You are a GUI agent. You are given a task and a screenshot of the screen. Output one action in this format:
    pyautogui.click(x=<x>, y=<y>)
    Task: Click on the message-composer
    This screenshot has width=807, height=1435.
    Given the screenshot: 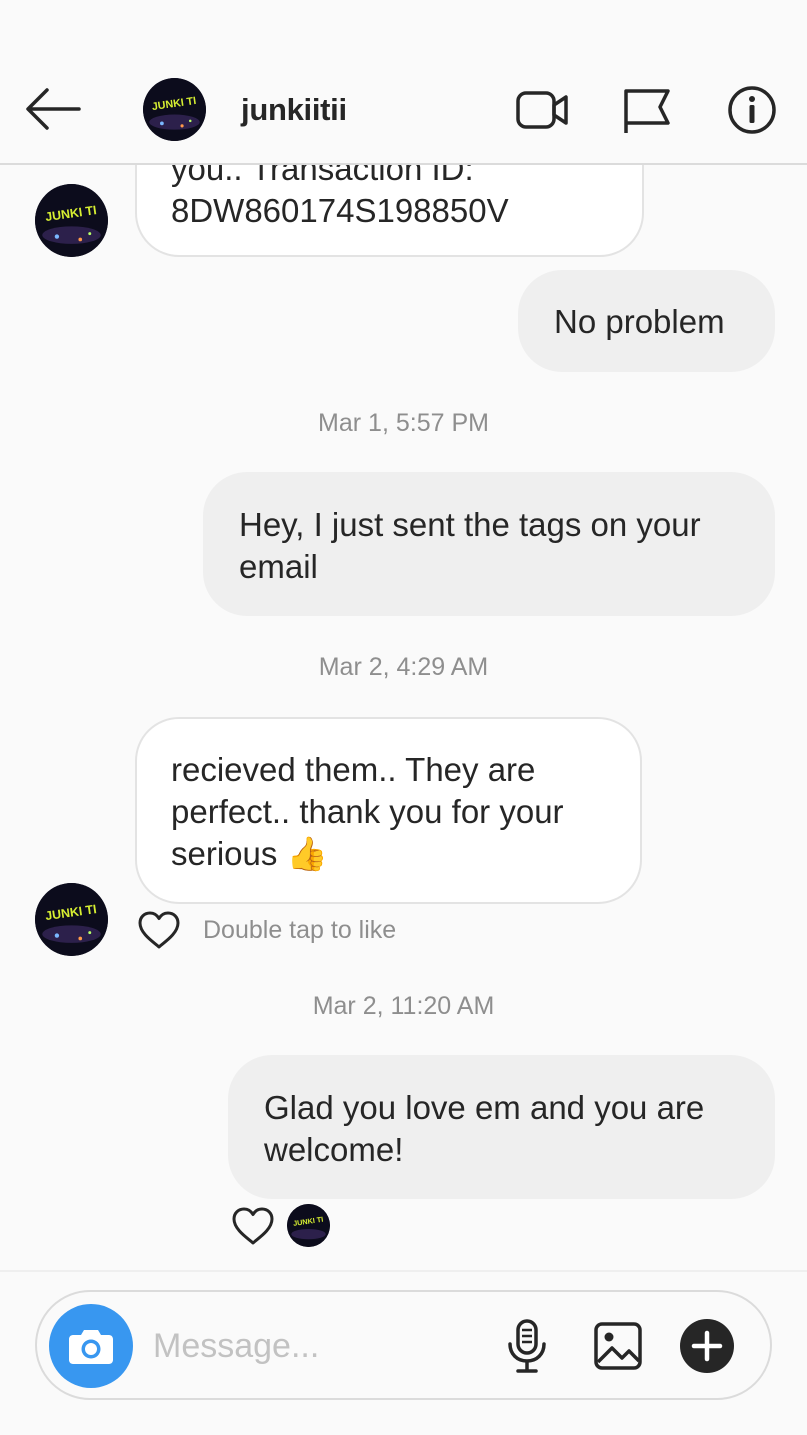 What is the action you would take?
    pyautogui.click(x=403, y=1345)
    